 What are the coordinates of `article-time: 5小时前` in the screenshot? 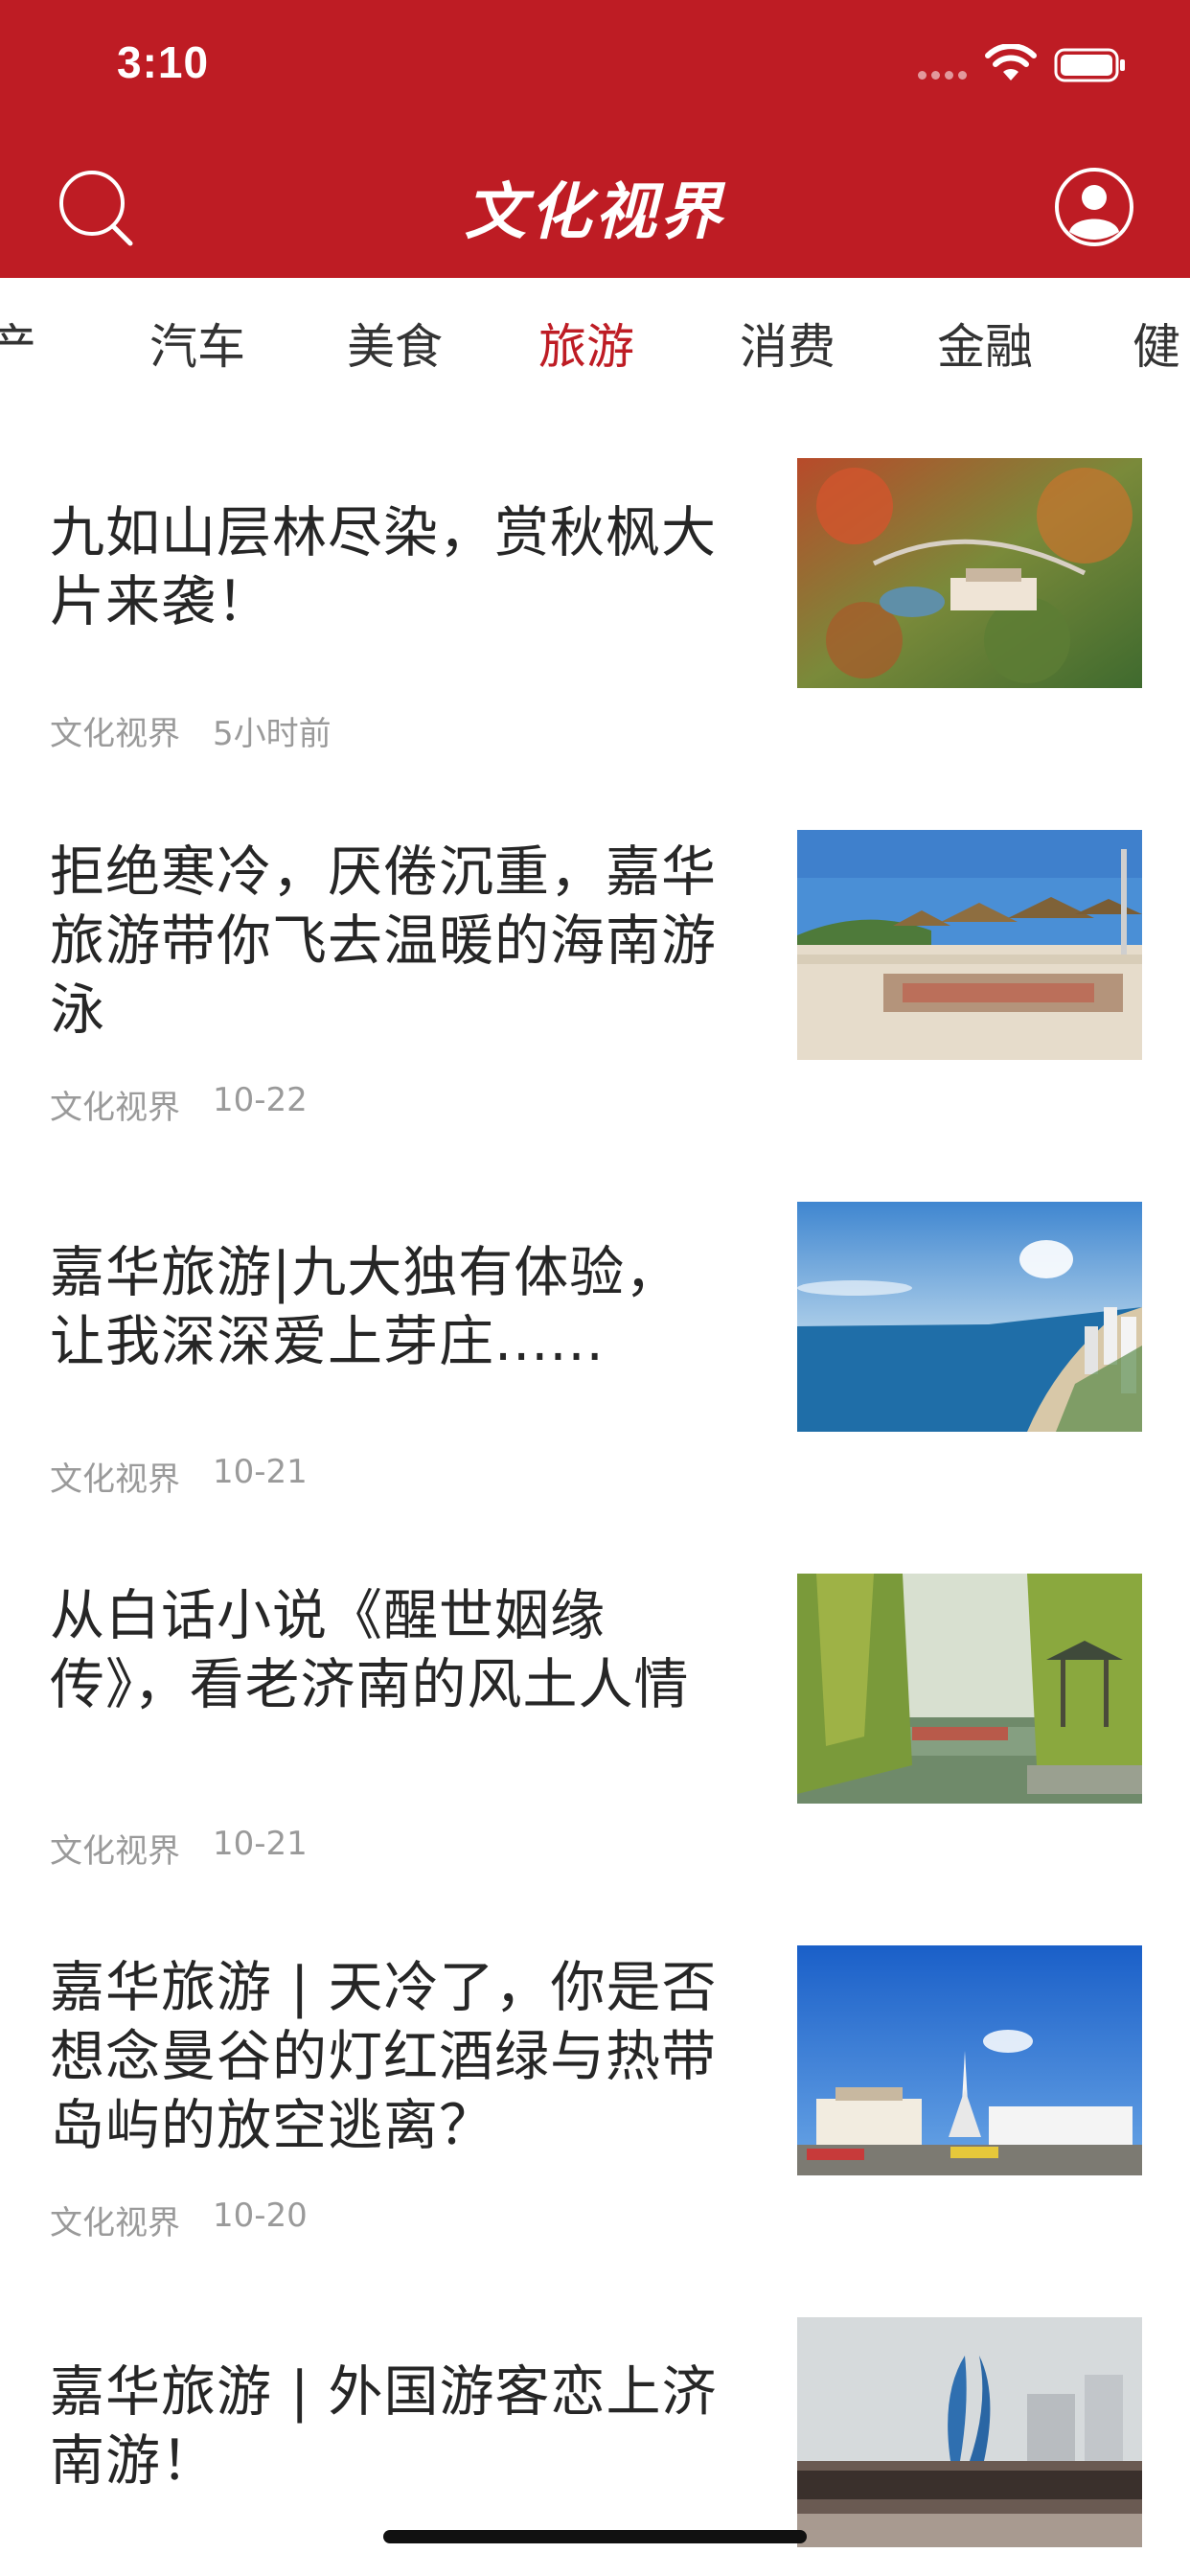 It's located at (272, 734).